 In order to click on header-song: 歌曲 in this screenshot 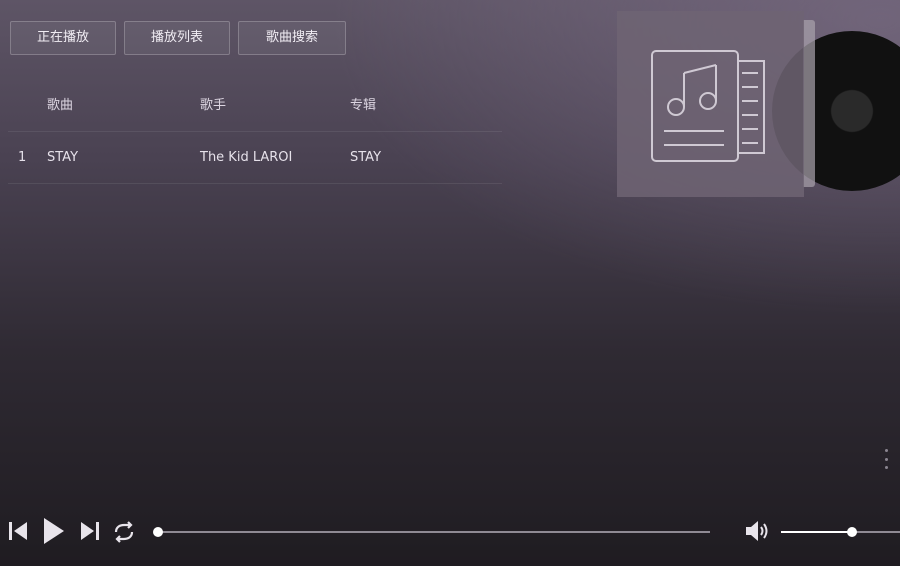, I will do `click(60, 105)`.